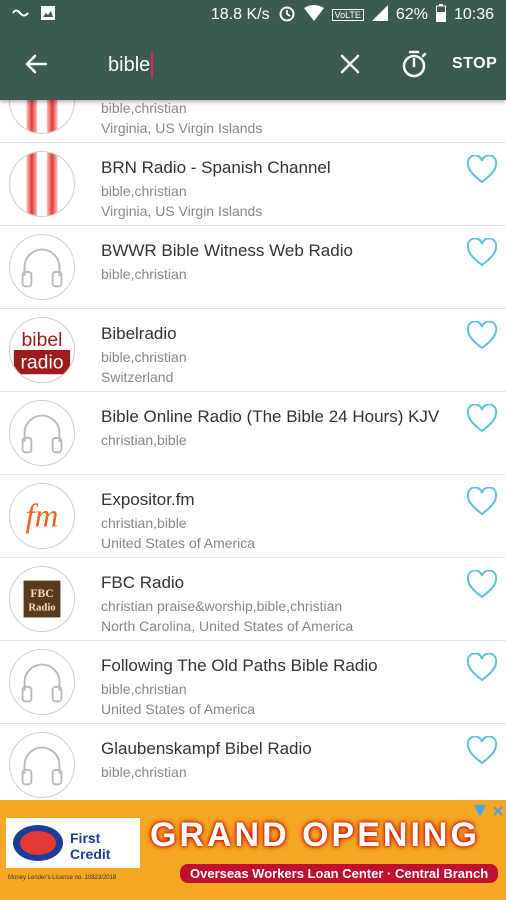 This screenshot has height=900, width=506. Describe the element at coordinates (36, 64) in the screenshot. I see `back-arrow-icon` at that location.